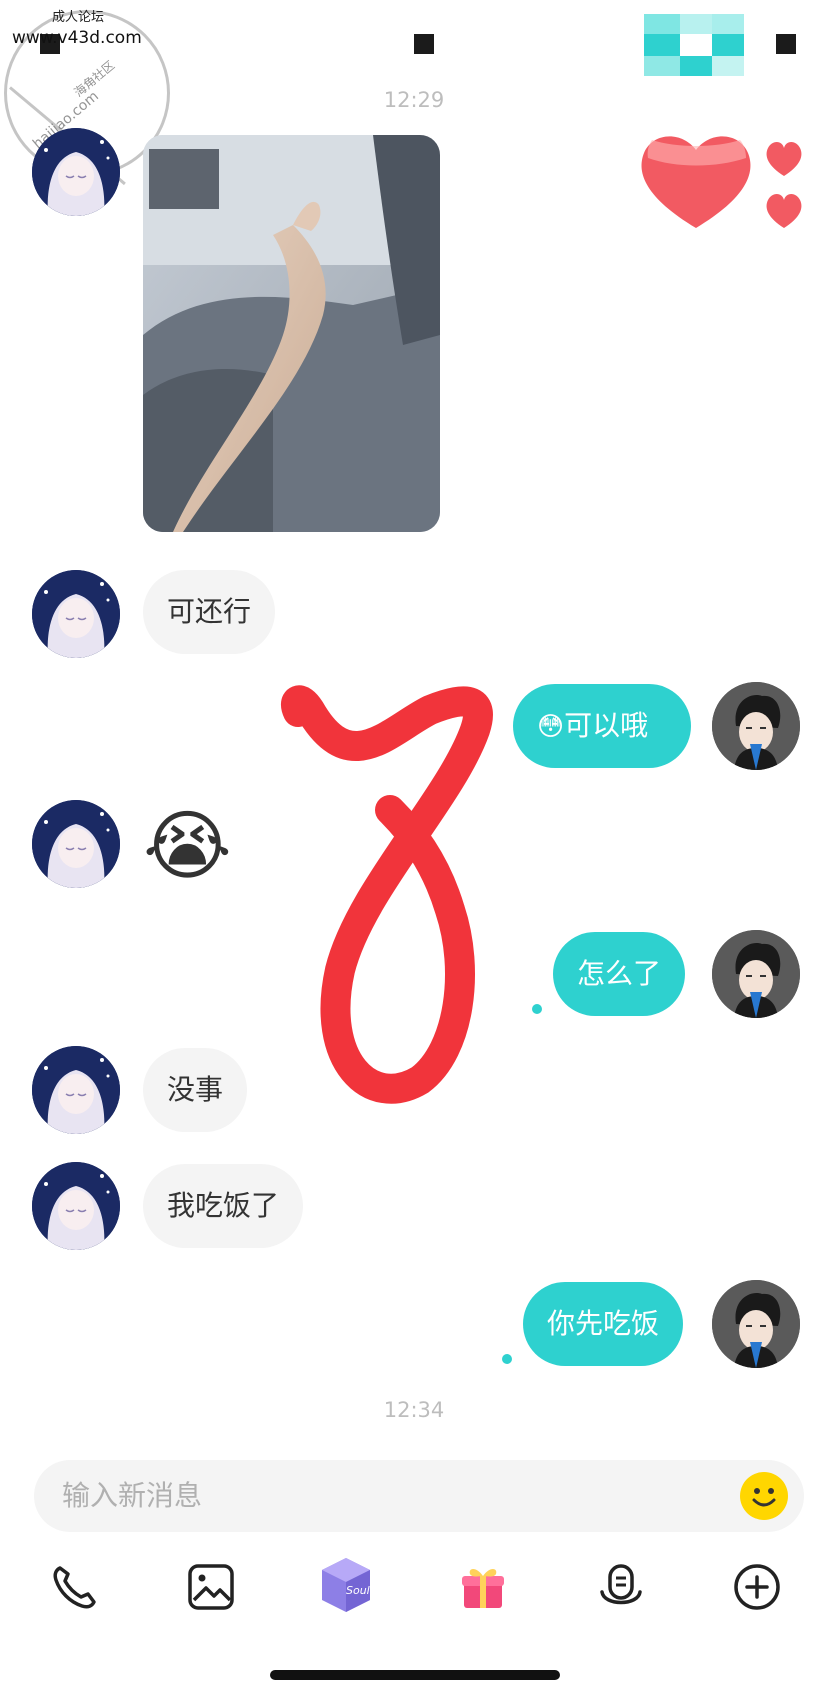  What do you see at coordinates (358, 1590) in the screenshot?
I see `soul-box-label: Soul` at bounding box center [358, 1590].